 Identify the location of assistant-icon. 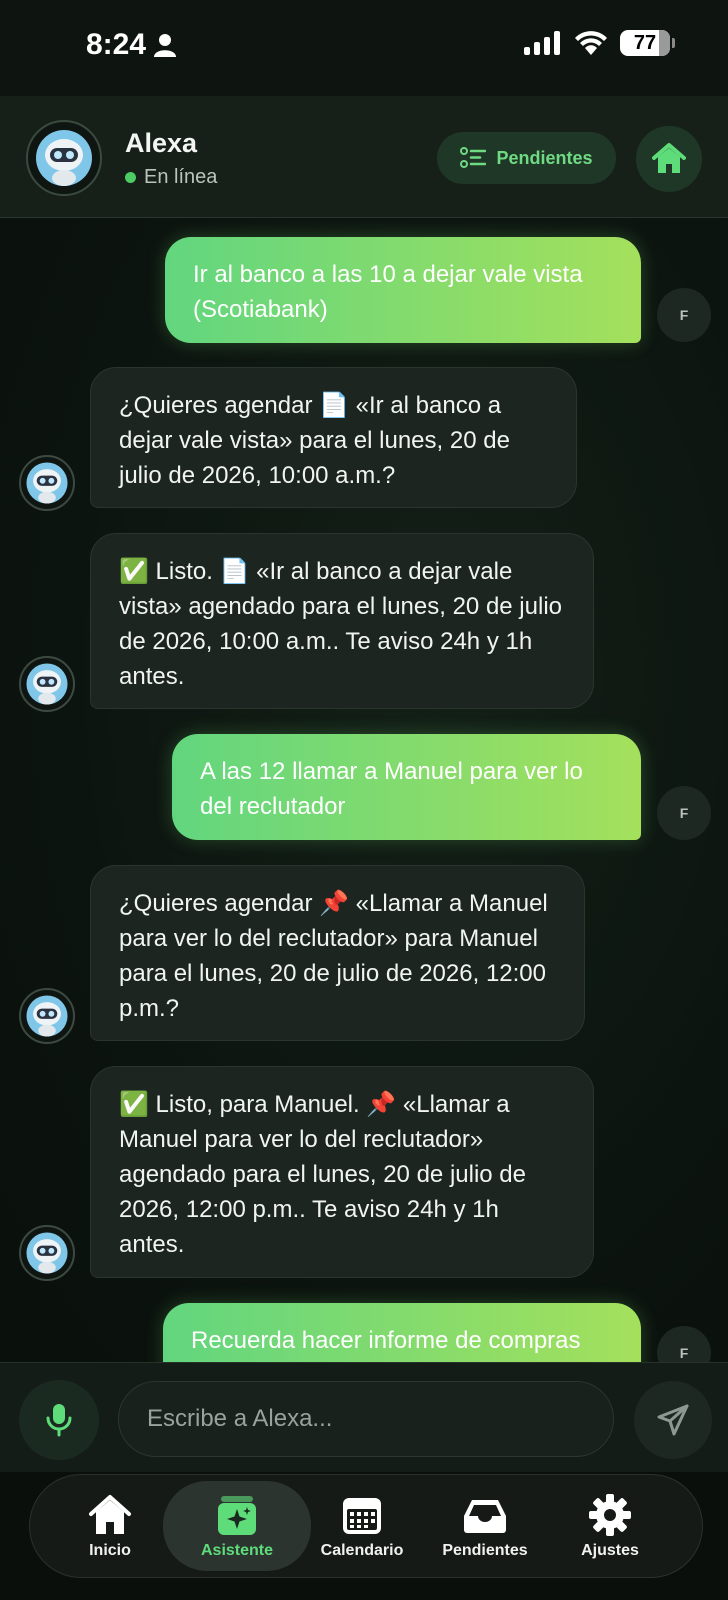
(237, 1515).